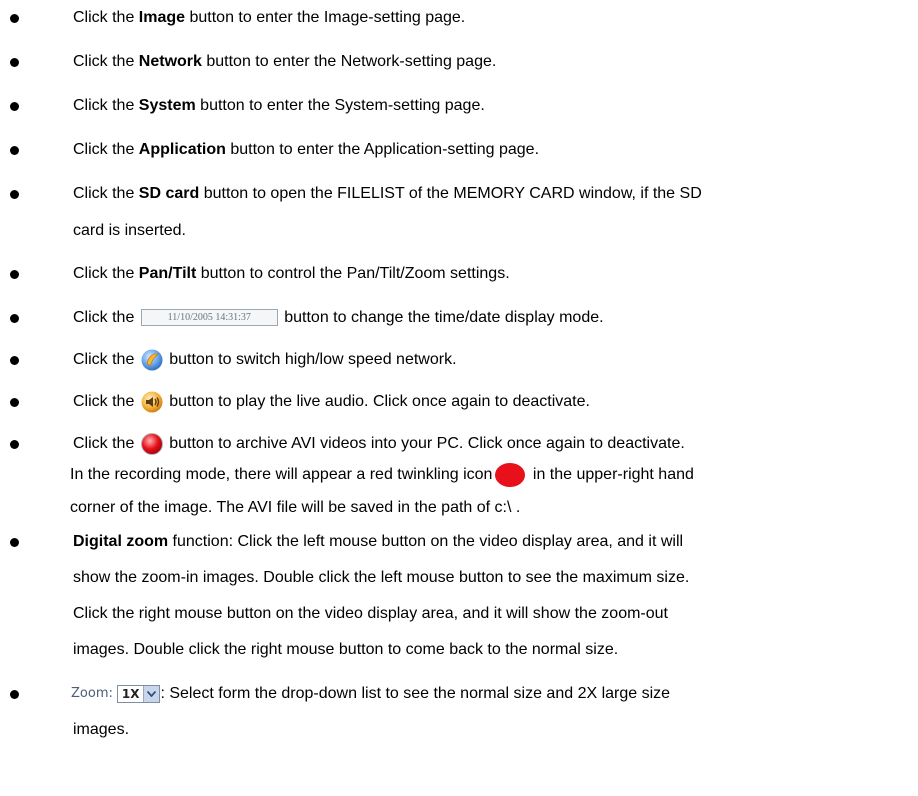 The height and width of the screenshot is (796, 918). Describe the element at coordinates (167, 273) in the screenshot. I see `pan-tilt-button-name: Pan/Tilt` at that location.